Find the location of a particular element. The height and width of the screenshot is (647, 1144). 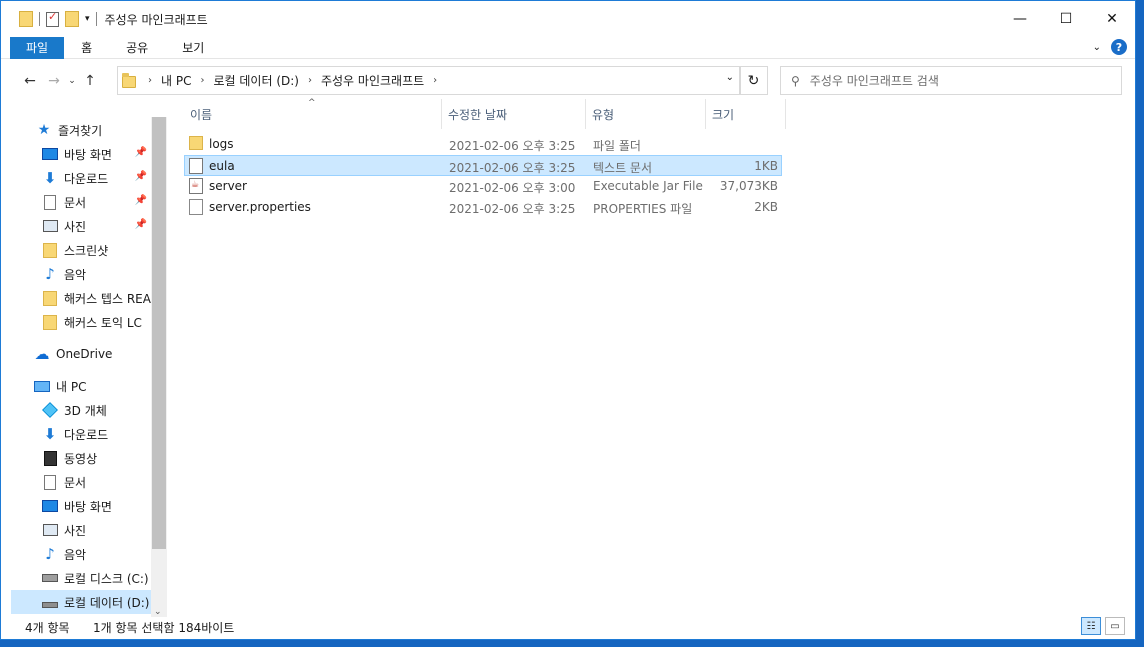

expand-ribbon-chevron-icon: ⌄ is located at coordinates (1097, 47).